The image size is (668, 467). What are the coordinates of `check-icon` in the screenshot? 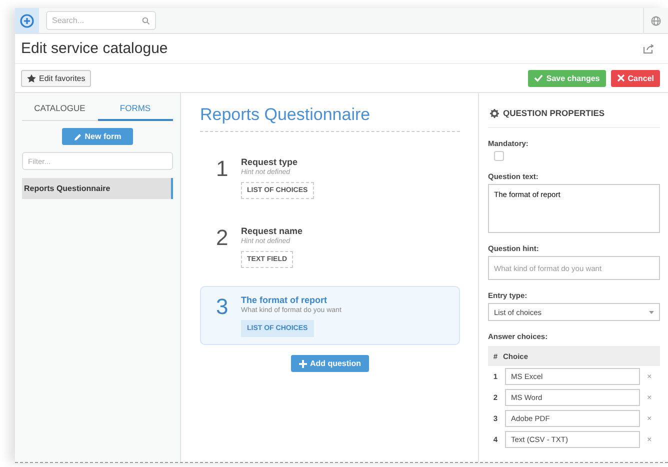 It's located at (539, 78).